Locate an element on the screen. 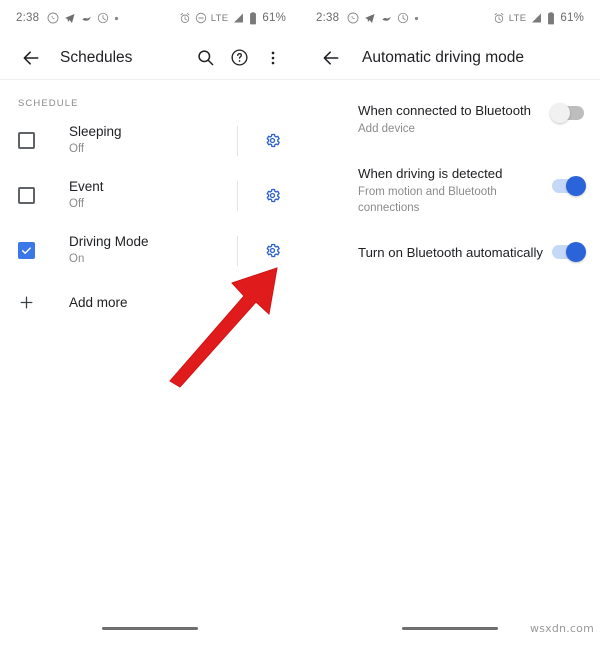 This screenshot has height=645, width=600. page-title: Schedules is located at coordinates (96, 57).